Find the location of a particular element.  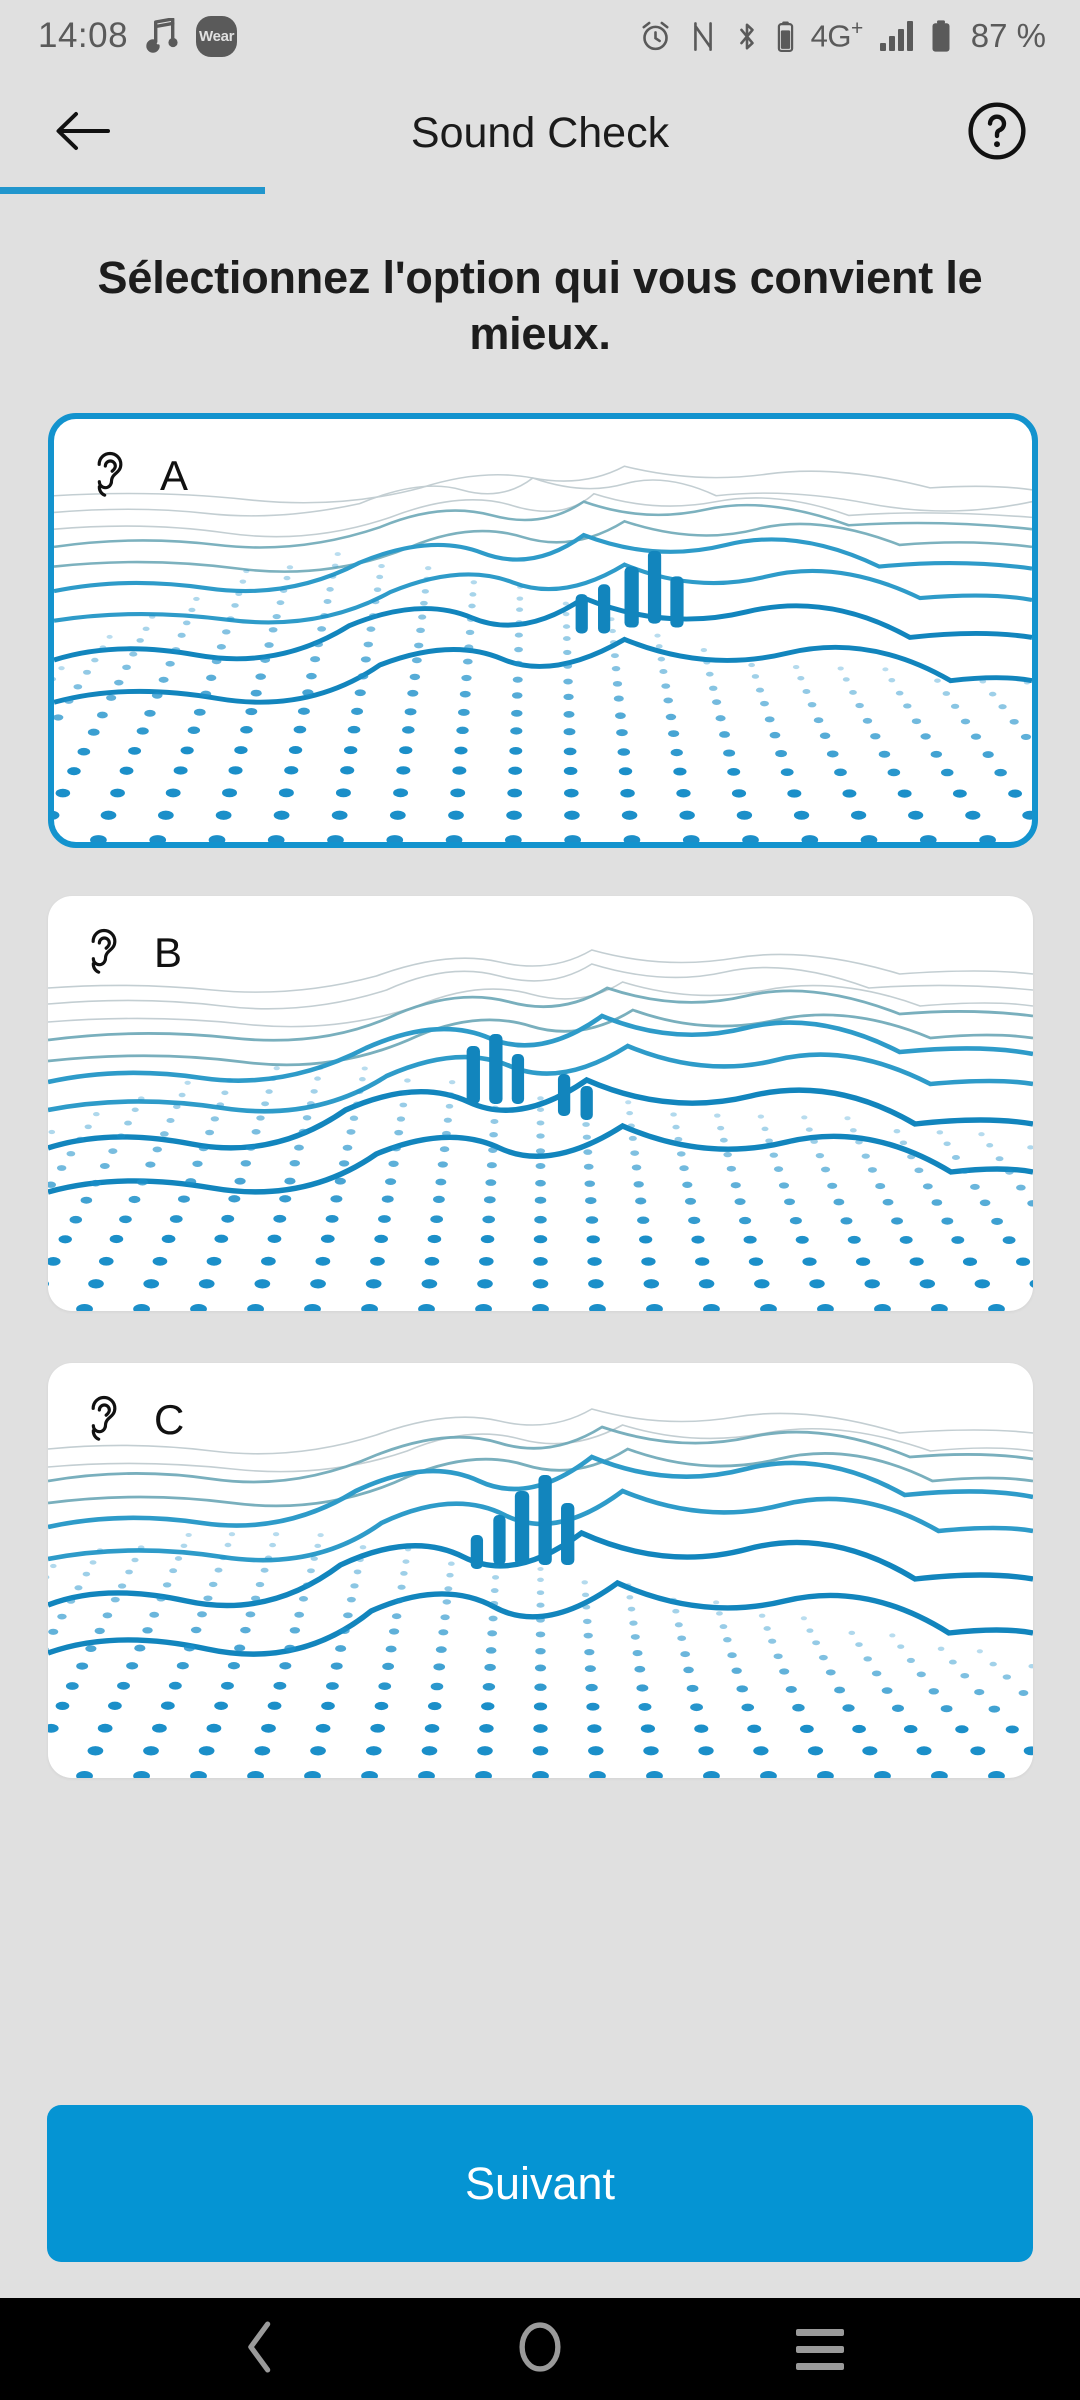

circle-icon is located at coordinates (540, 2349).